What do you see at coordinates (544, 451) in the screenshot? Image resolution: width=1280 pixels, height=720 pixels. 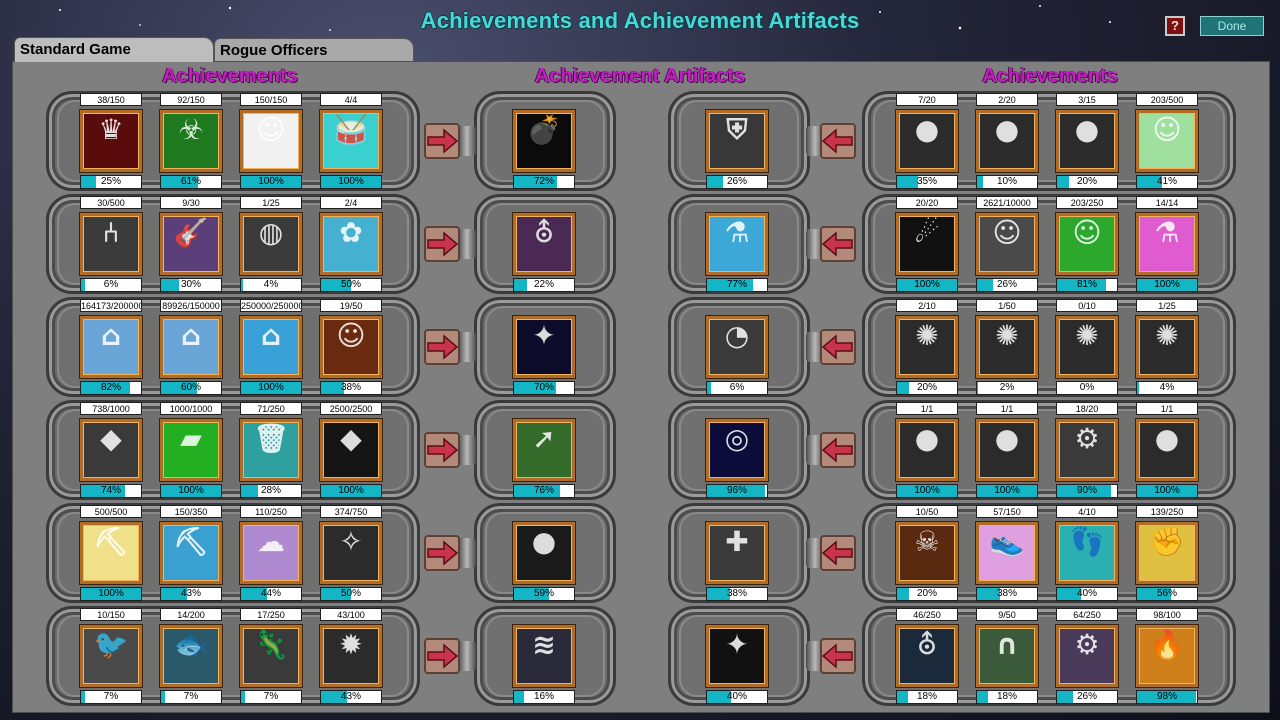 I see `artifact-tile: ➚ 76%` at bounding box center [544, 451].